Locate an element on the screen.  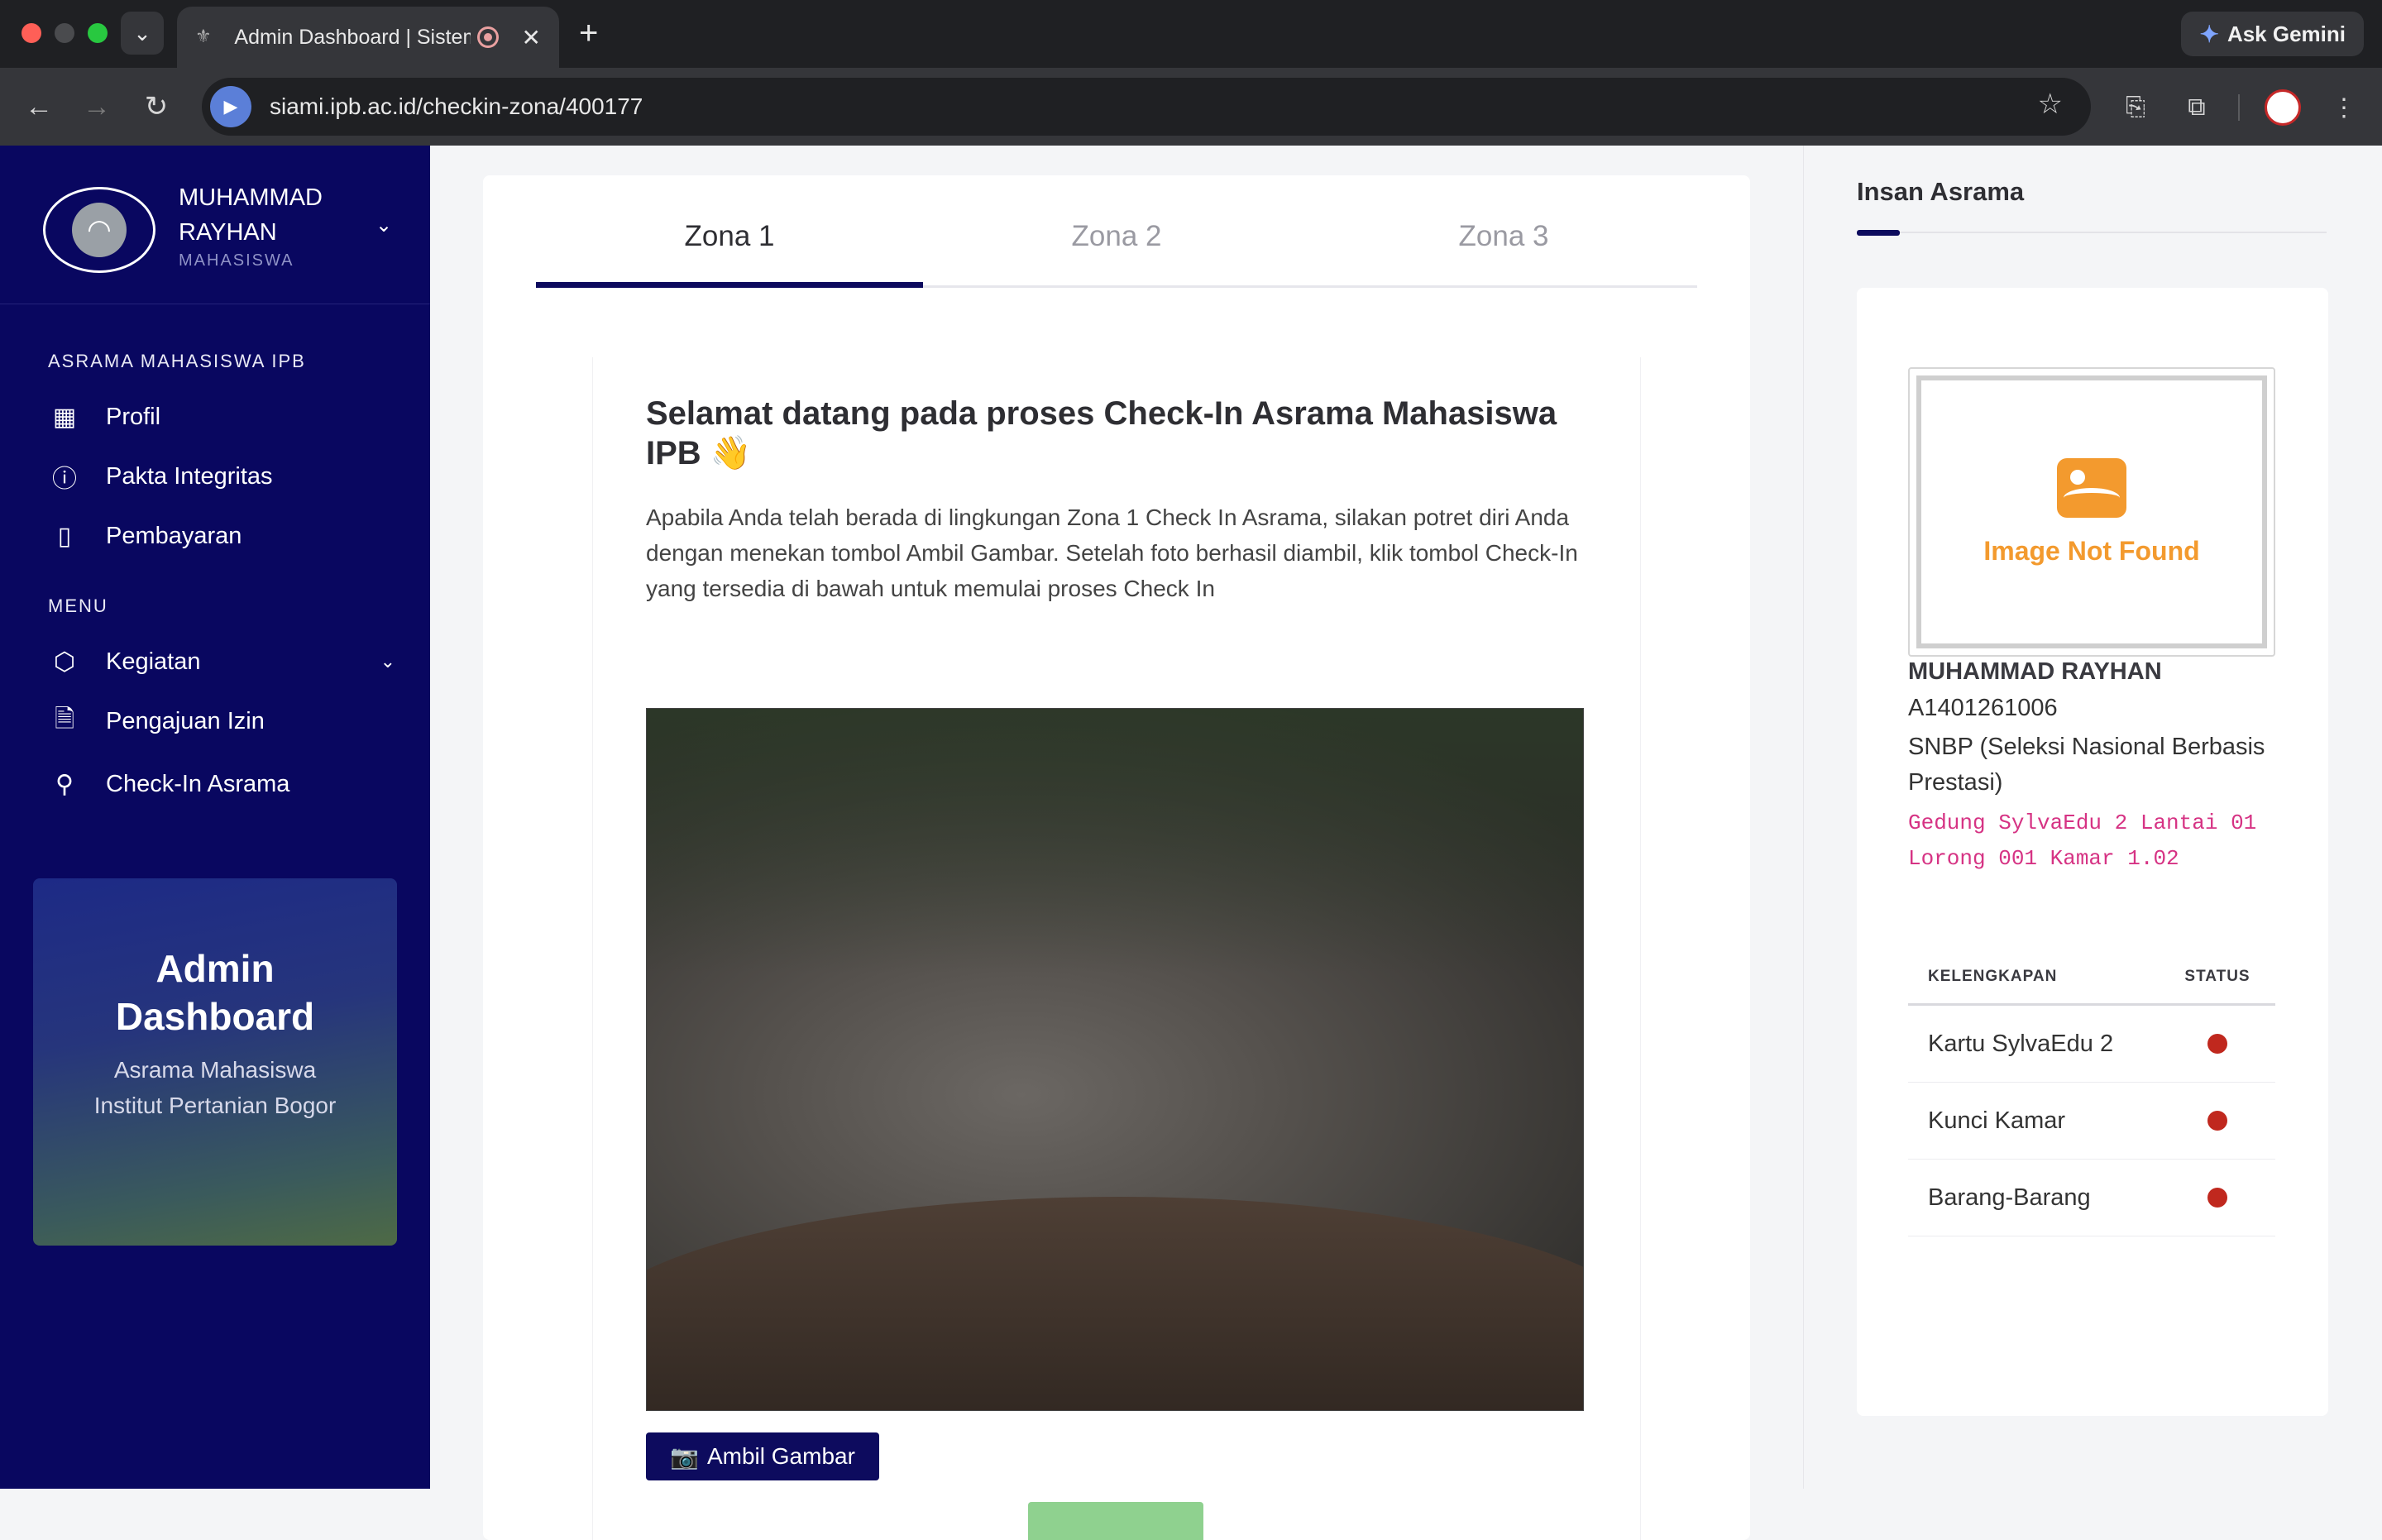
box-icon: ⬡ is located at coordinates (64, 662).